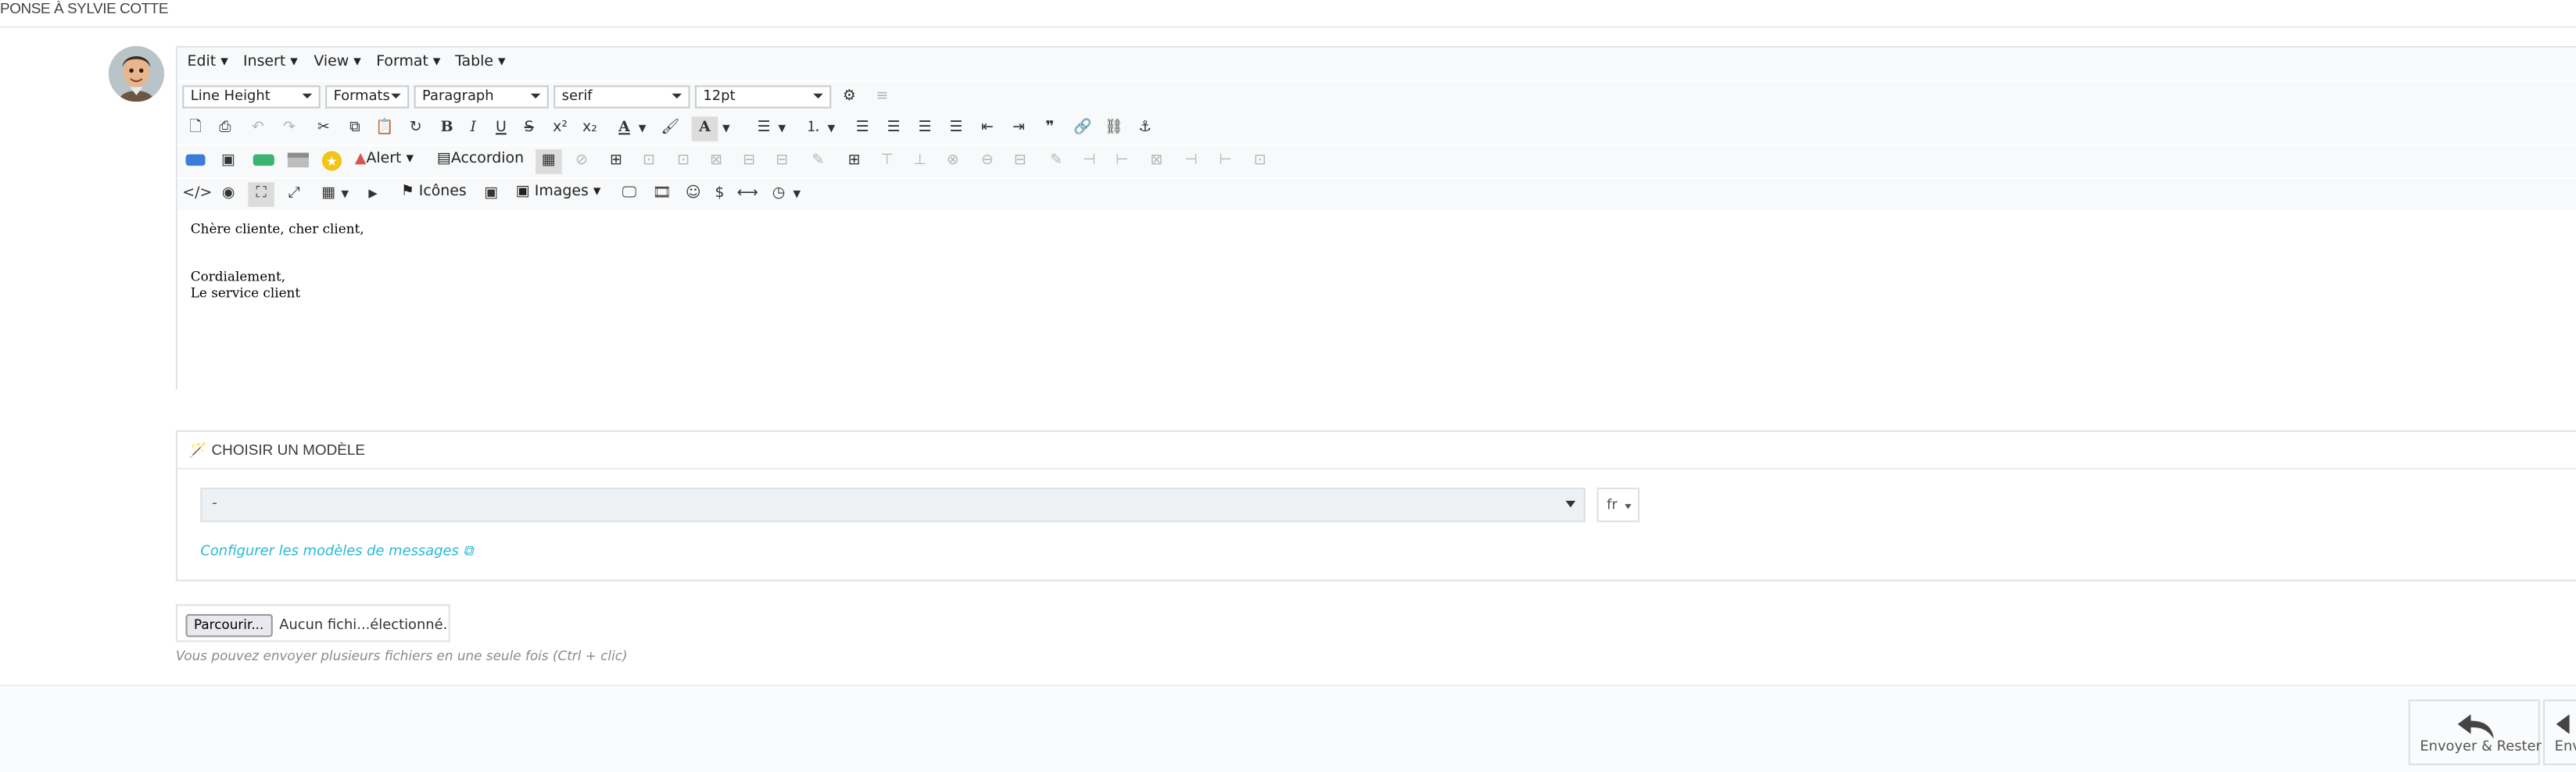 This screenshot has height=772, width=2576. I want to click on monitor-icon: 🖵, so click(629, 195).